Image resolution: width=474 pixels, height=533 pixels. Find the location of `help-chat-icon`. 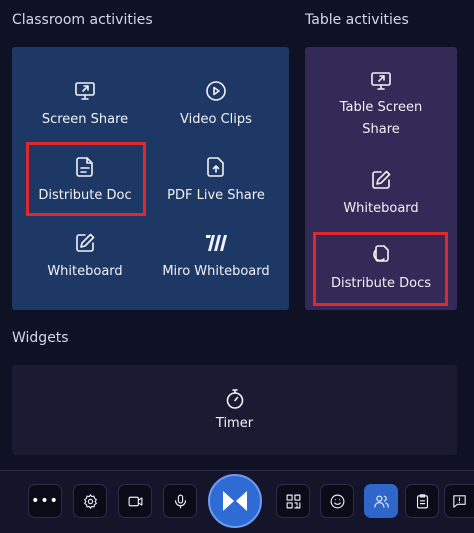

help-chat-icon is located at coordinates (459, 501).